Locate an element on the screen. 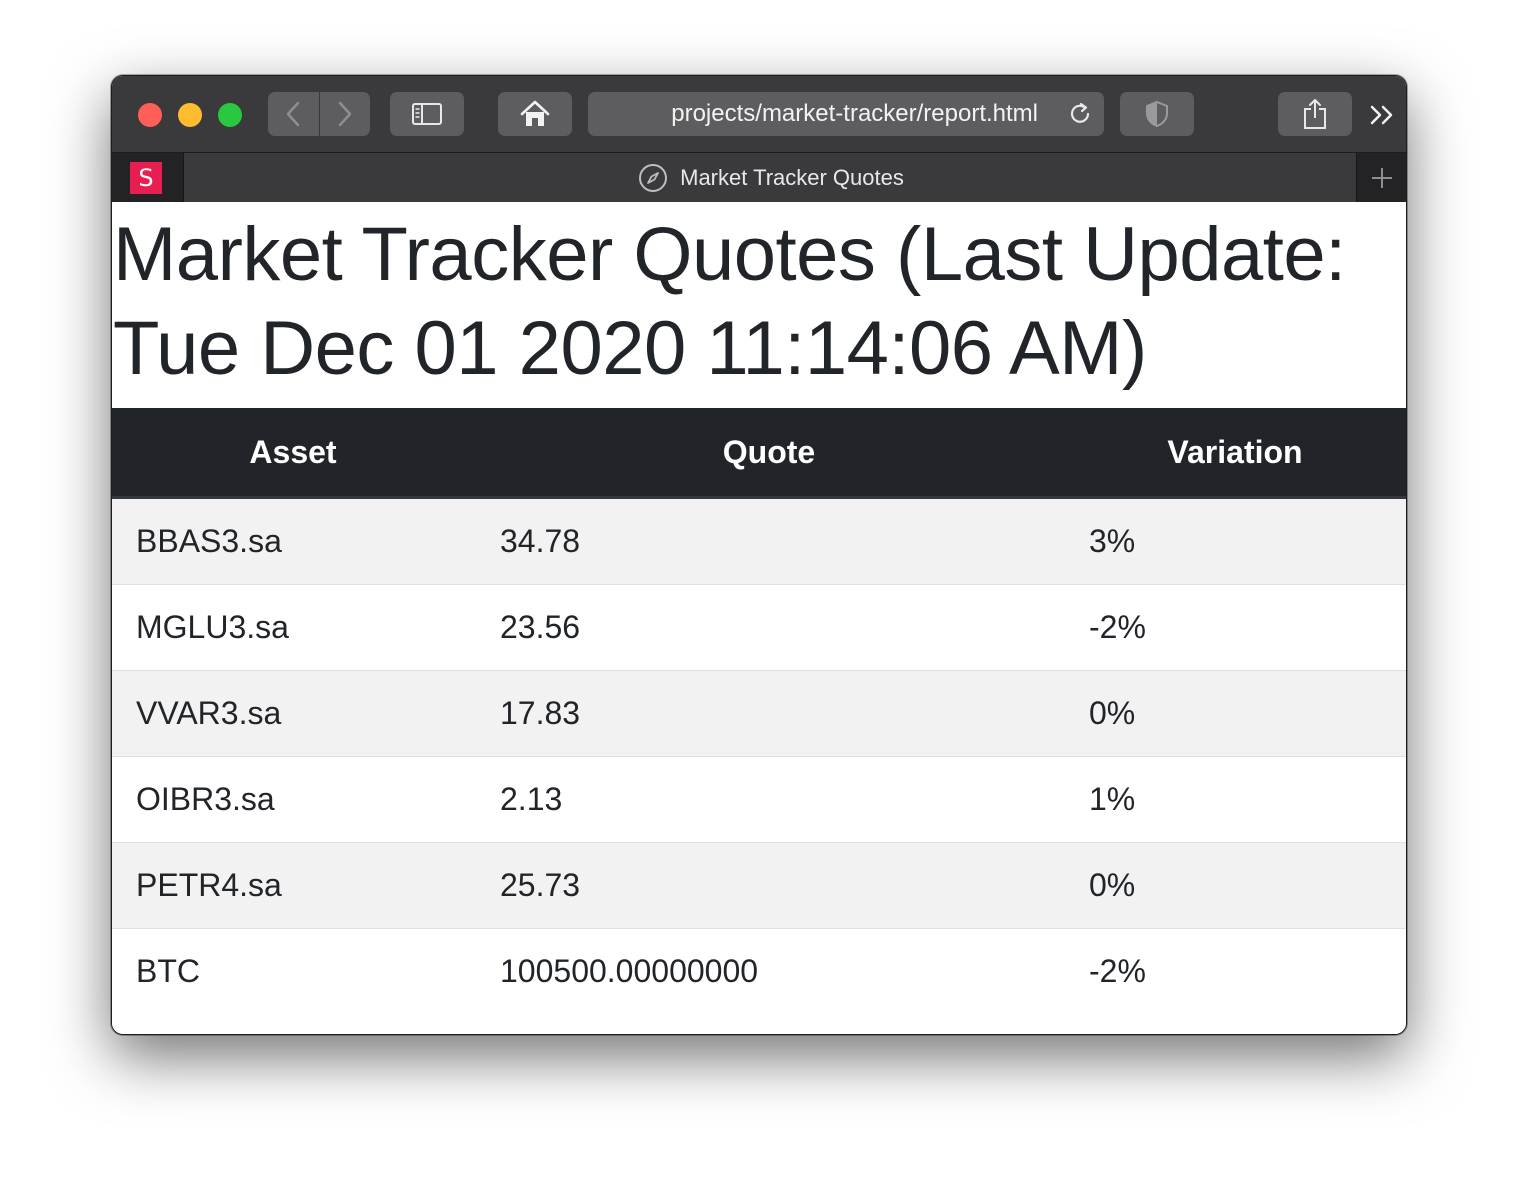 The width and height of the screenshot is (1518, 1182). quote-cell: 100500.00000000 is located at coordinates (769, 971).